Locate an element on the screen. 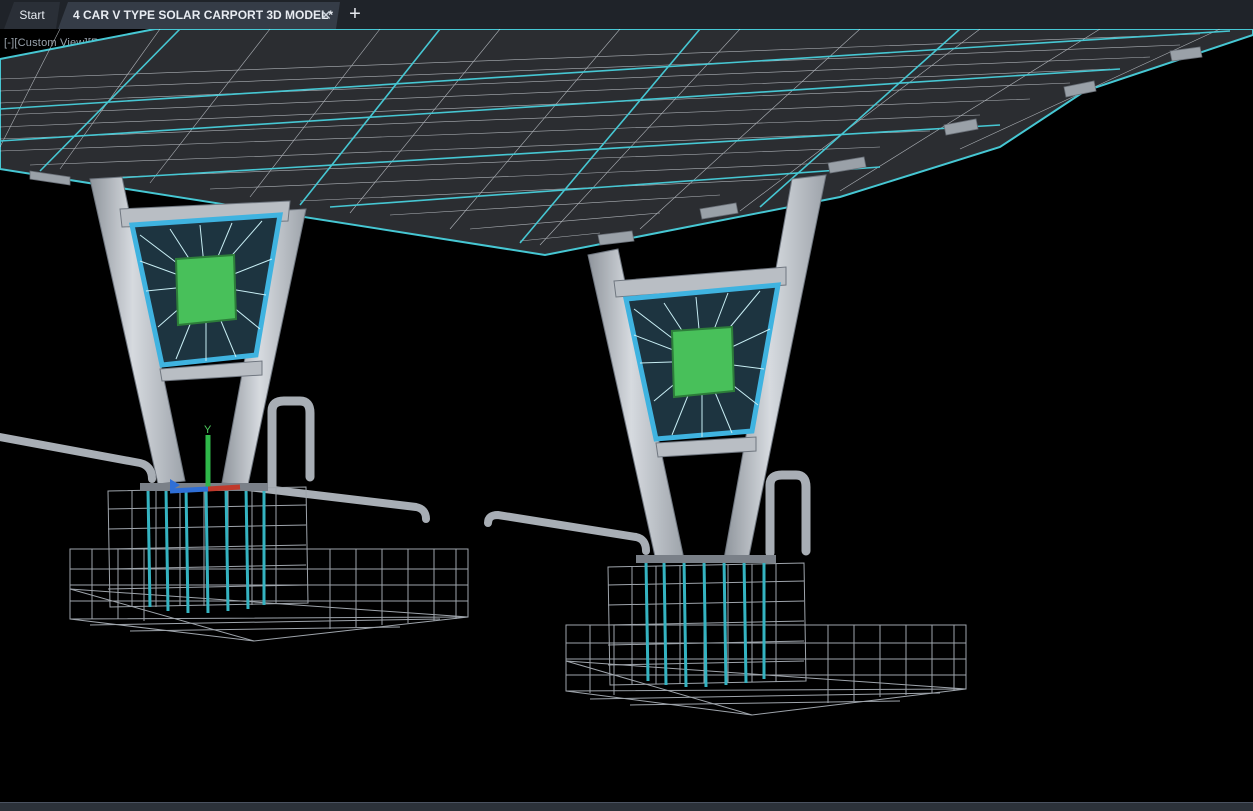  new-tab-button: + is located at coordinates (355, 14).